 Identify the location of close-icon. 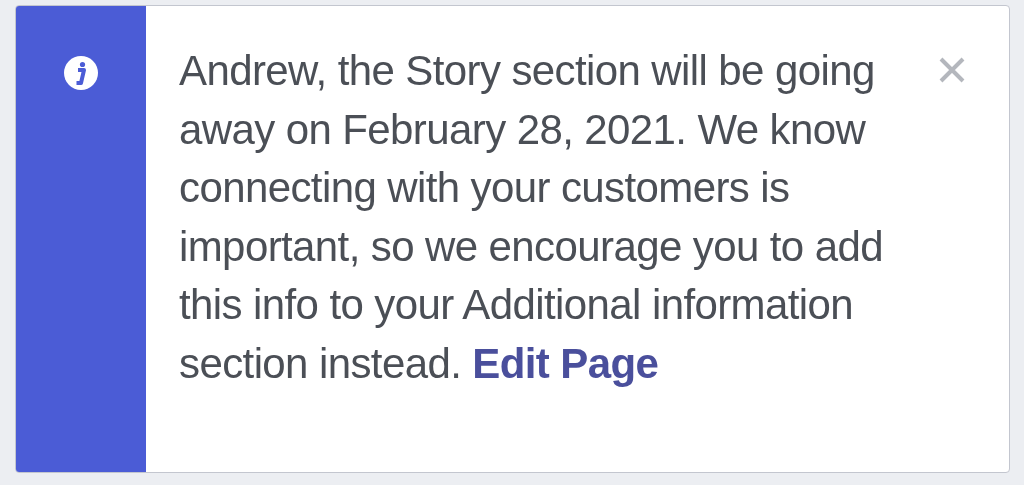
(952, 70).